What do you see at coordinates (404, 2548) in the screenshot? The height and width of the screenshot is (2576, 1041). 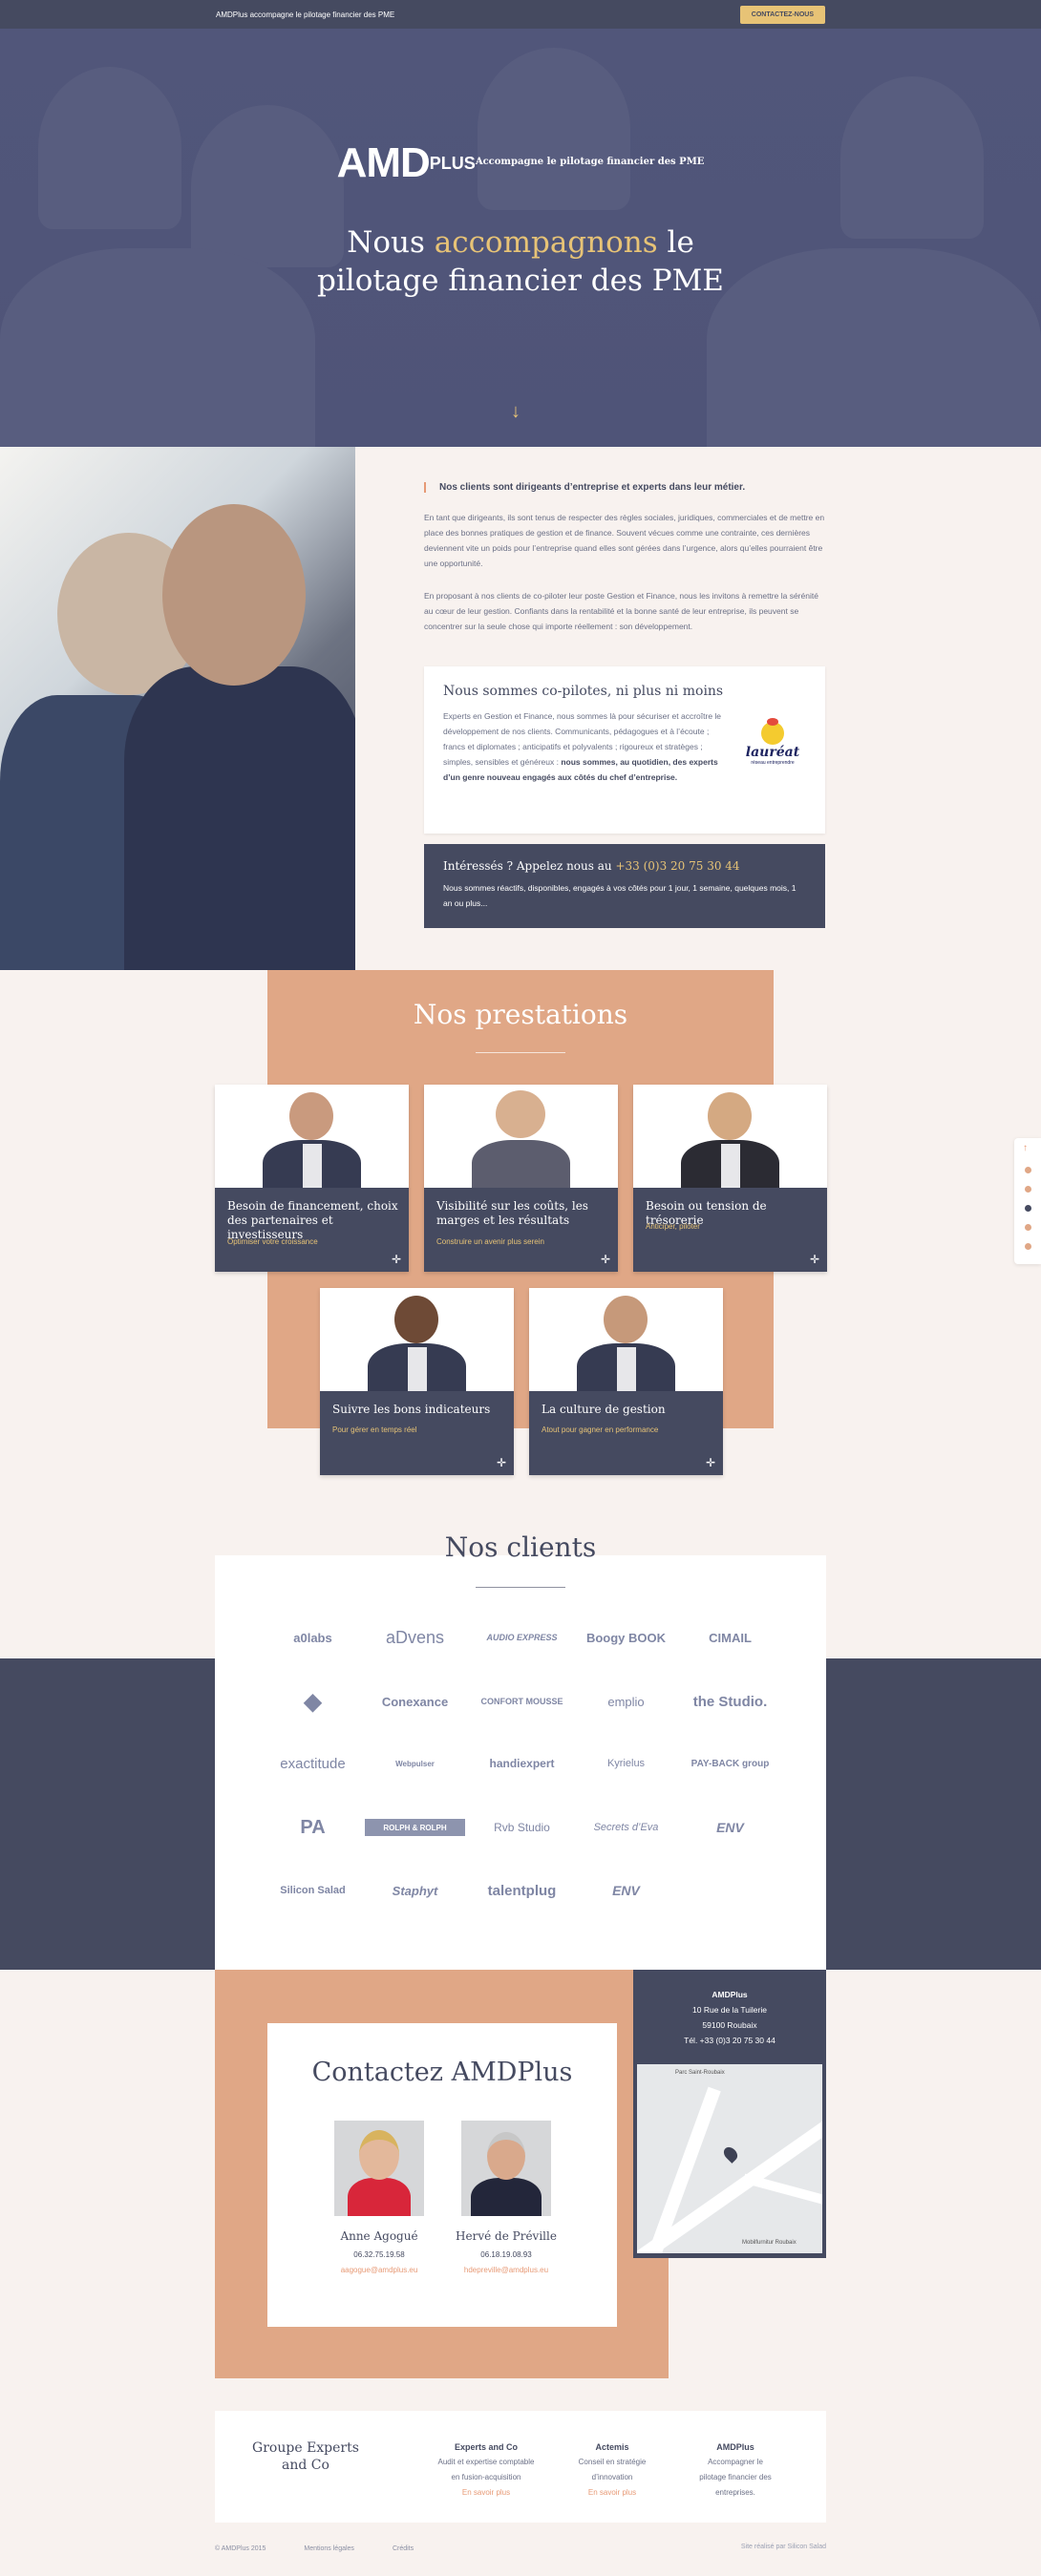 I see `credits-link: Crédits` at bounding box center [404, 2548].